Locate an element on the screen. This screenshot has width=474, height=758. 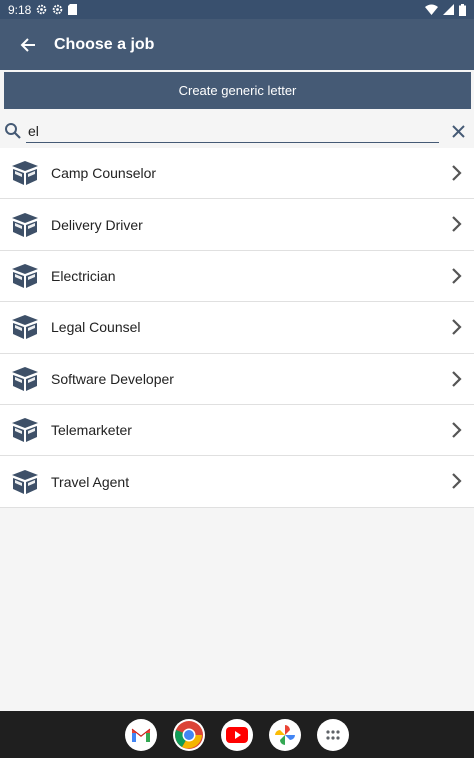
youtube-icon is located at coordinates (237, 734).